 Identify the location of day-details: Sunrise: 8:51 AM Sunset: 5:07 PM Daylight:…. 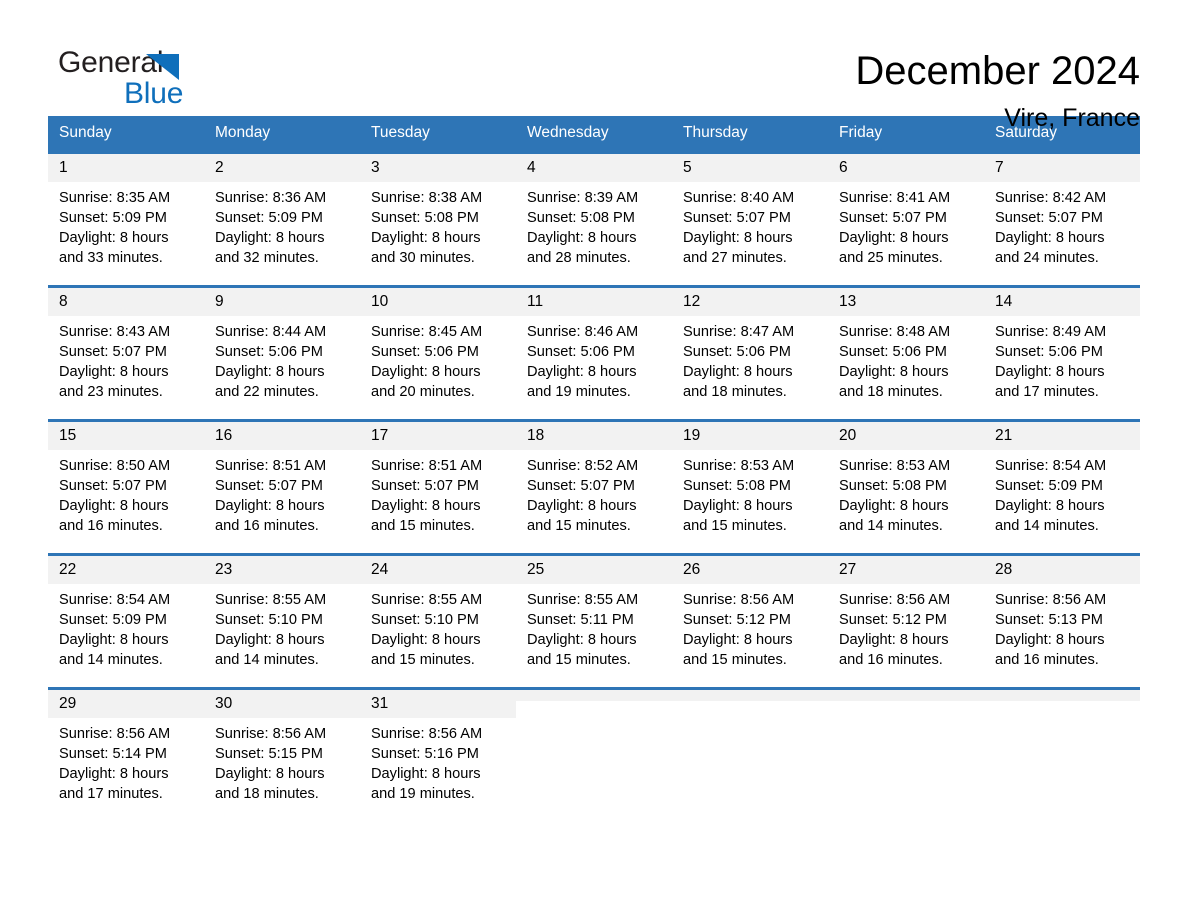
(438, 493).